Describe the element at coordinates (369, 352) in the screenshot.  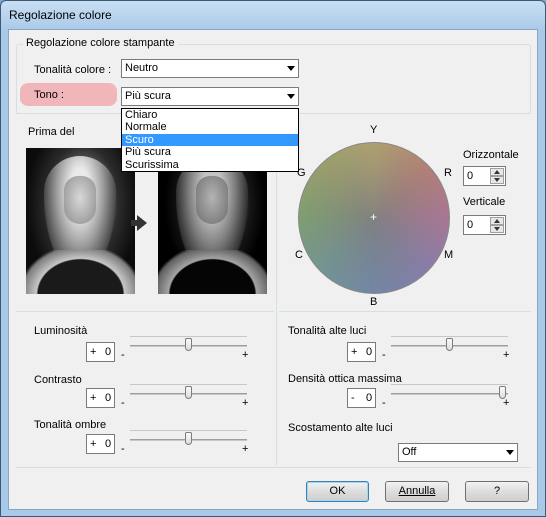
I see `tonalita-alte-luci-value: 0` at that location.